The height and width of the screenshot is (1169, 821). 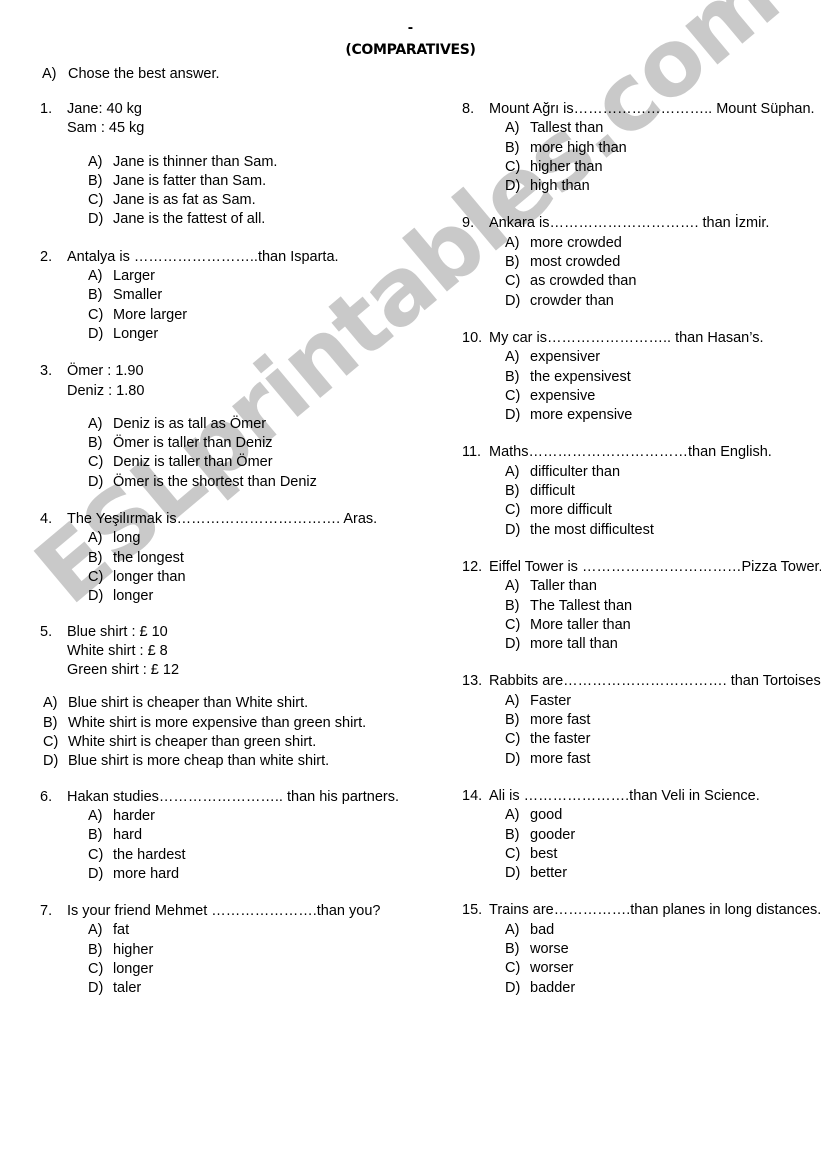 I want to click on option-item: B) the longest, so click(x=264, y=558).